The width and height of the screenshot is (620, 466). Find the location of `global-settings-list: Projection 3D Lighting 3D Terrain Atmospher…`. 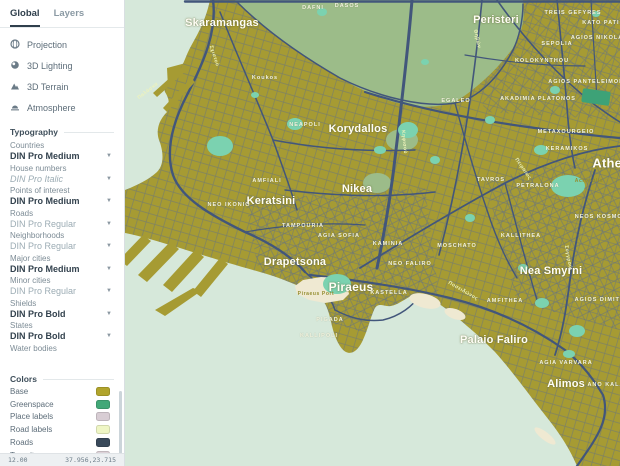

global-settings-list: Projection 3D Lighting 3D Terrain Atmospher… is located at coordinates (62, 76).